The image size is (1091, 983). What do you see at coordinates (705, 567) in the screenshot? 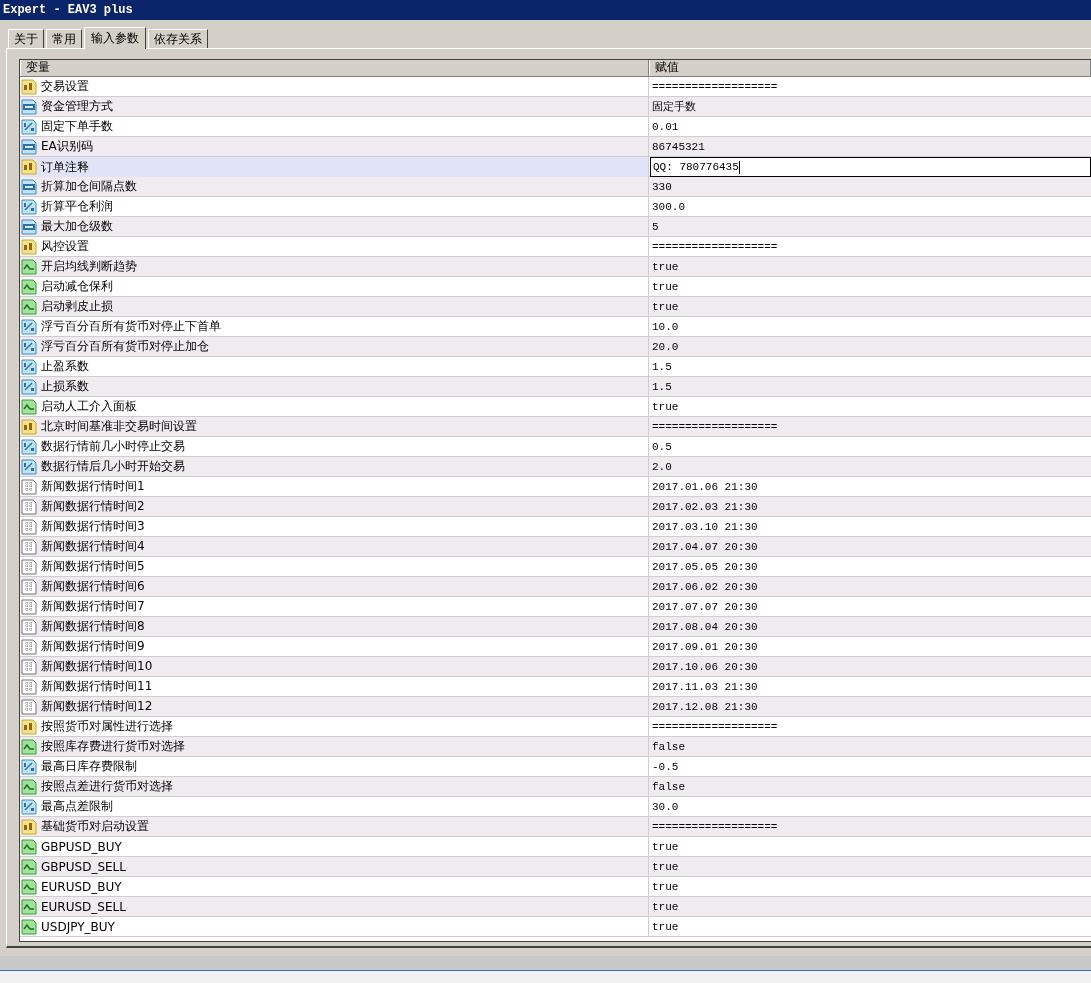
I see `value-cell-text: 2017.05.05 20:30` at bounding box center [705, 567].